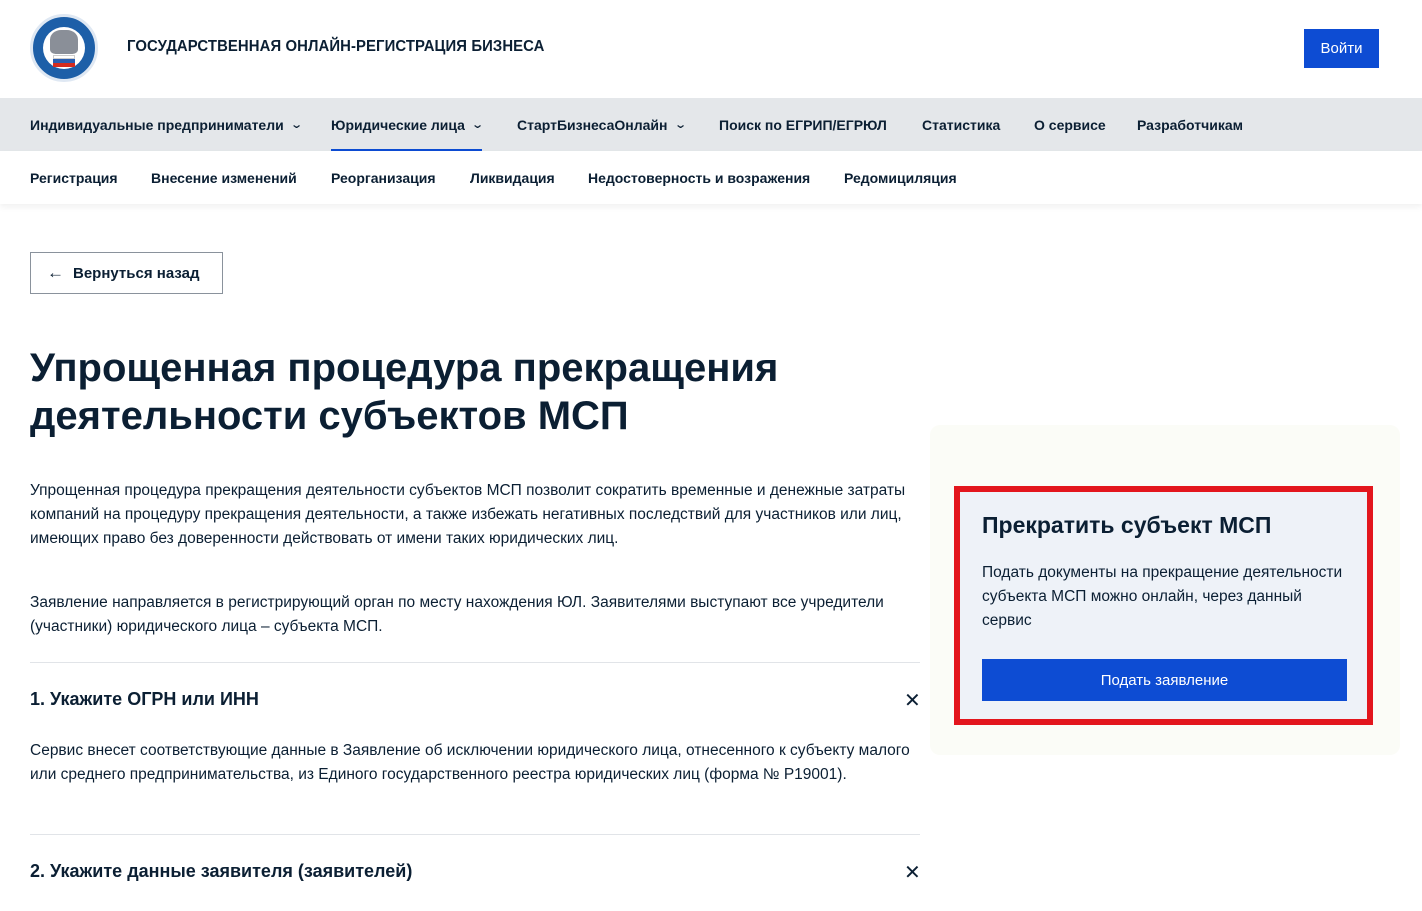 The height and width of the screenshot is (911, 1422). I want to click on nav-item-about: О сервисе, so click(1070, 124).